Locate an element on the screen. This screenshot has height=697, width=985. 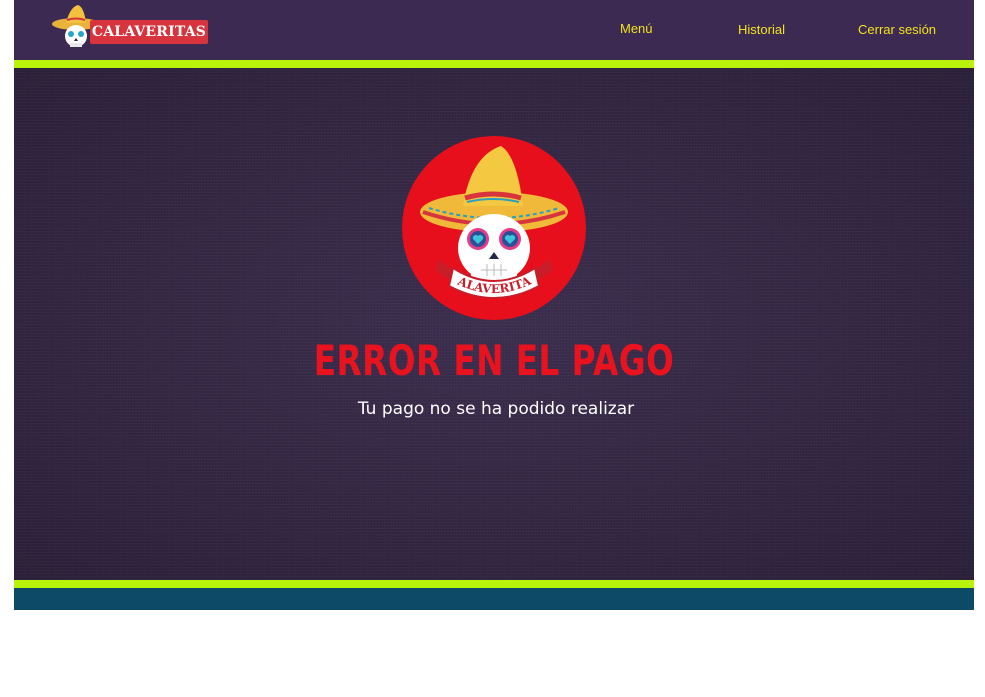
brand-logo: CALAVERITAS is located at coordinates (130, 25).